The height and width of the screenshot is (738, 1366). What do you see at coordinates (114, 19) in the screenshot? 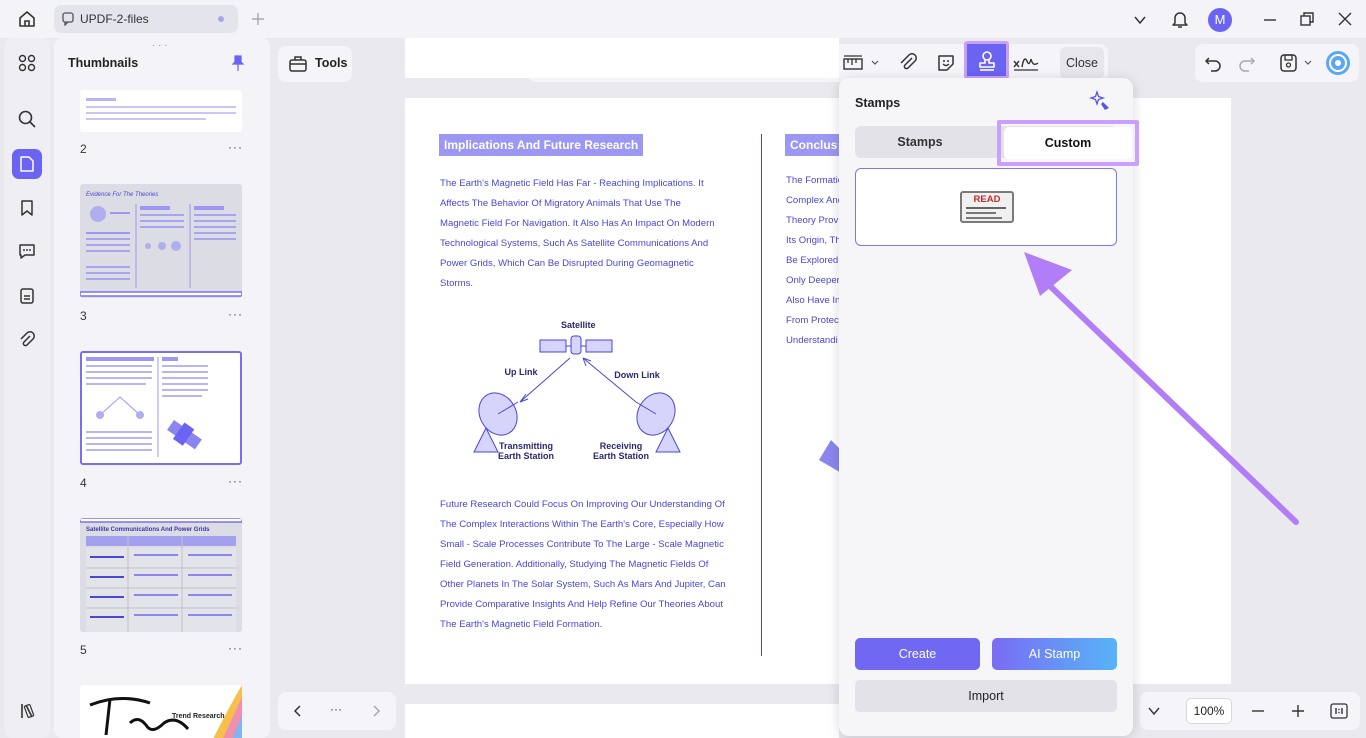
I see `document-tab-title: UPDF-2-files` at bounding box center [114, 19].